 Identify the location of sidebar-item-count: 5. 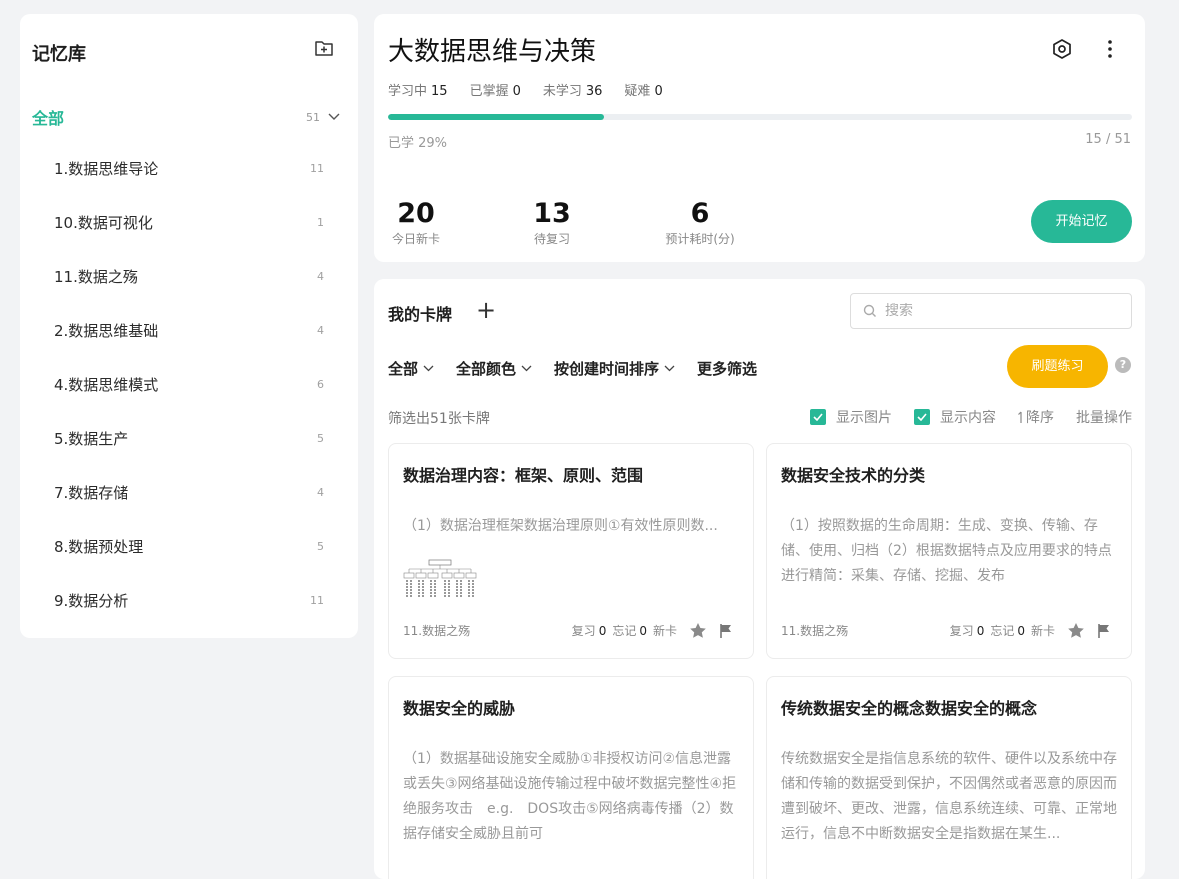
(320, 546).